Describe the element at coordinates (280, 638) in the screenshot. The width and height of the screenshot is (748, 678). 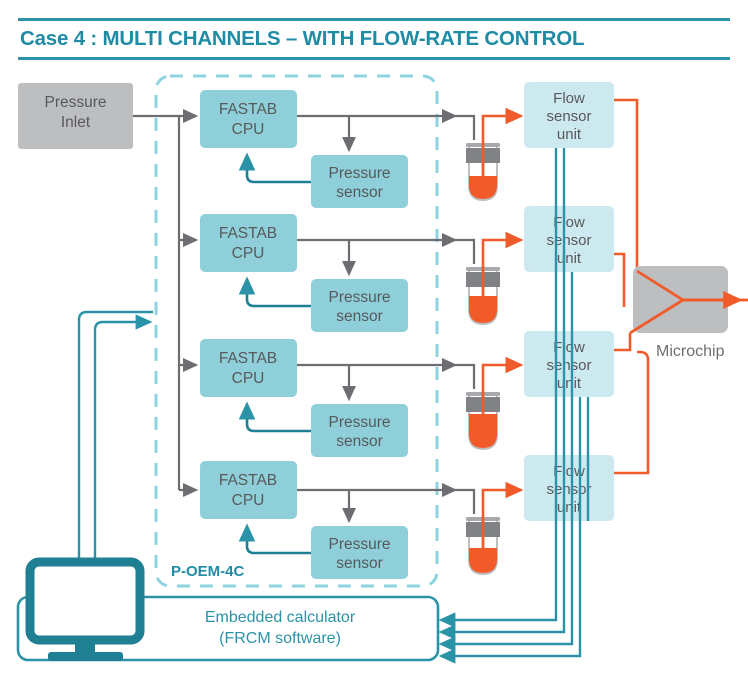
I see `calculator-label-2: (FRCM software)` at that location.